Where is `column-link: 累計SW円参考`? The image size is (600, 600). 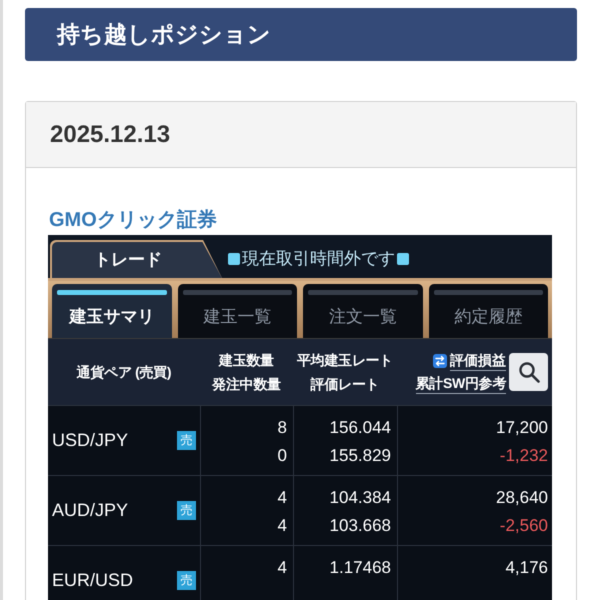
column-link: 累計SW円参考 is located at coordinates (461, 383).